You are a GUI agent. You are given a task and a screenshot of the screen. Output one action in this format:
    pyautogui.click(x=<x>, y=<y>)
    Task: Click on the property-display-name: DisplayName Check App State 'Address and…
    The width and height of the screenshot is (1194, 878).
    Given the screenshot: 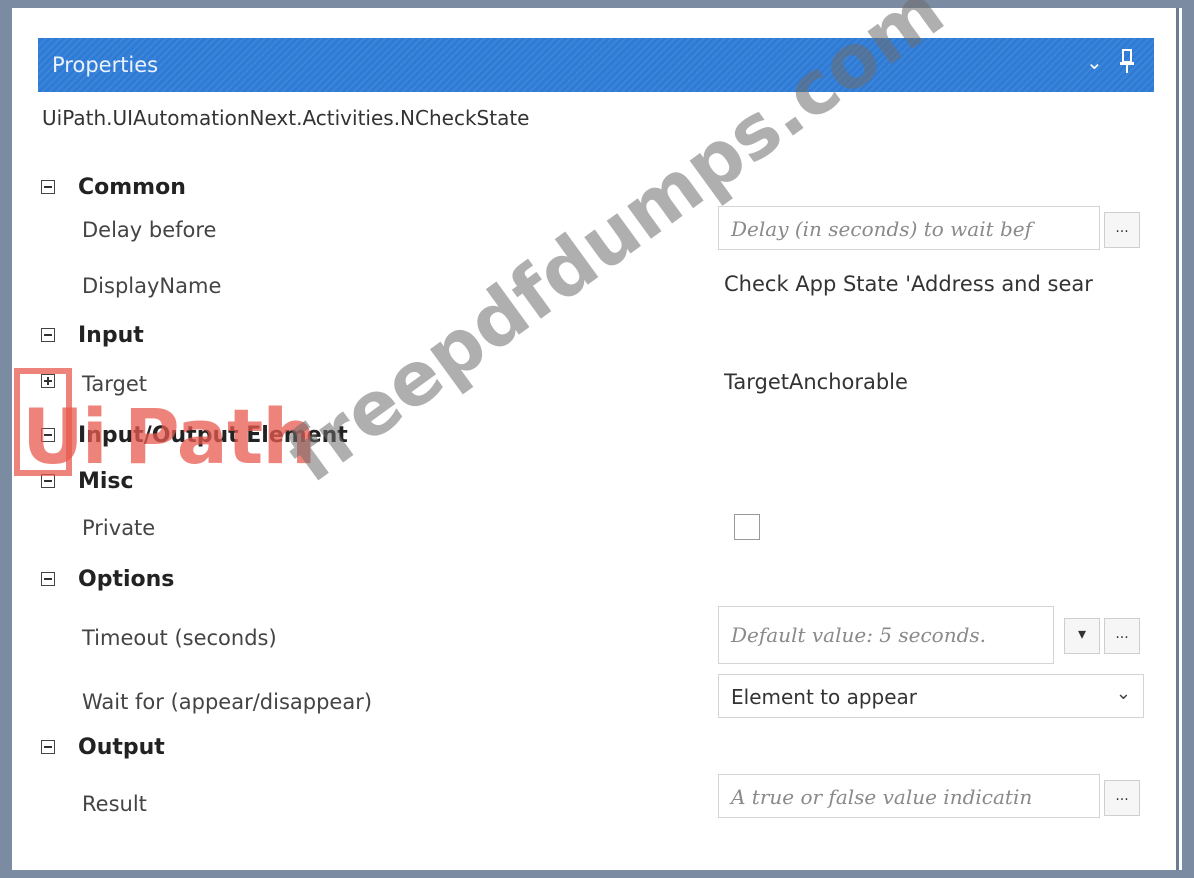 What is the action you would take?
    pyautogui.click(x=597, y=286)
    